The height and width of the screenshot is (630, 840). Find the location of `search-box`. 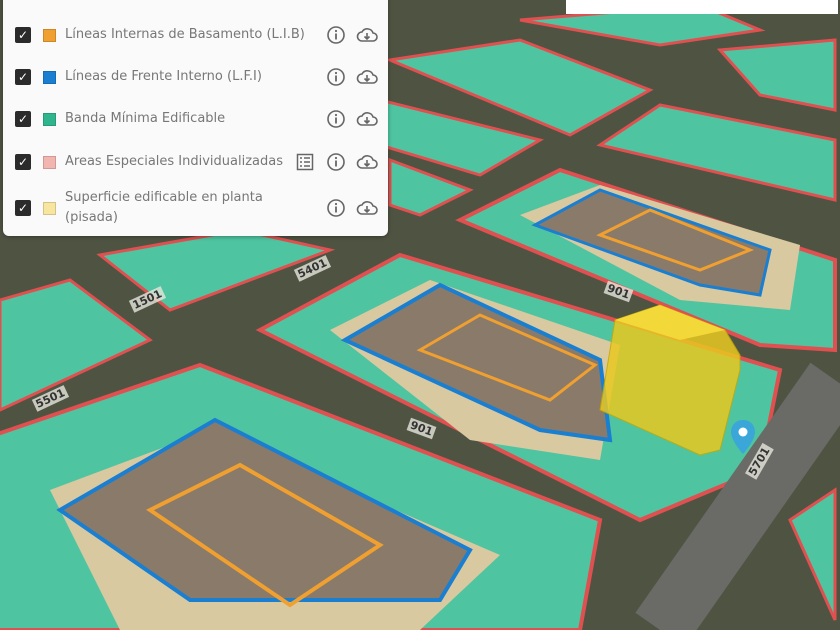

search-box is located at coordinates (702, 7).